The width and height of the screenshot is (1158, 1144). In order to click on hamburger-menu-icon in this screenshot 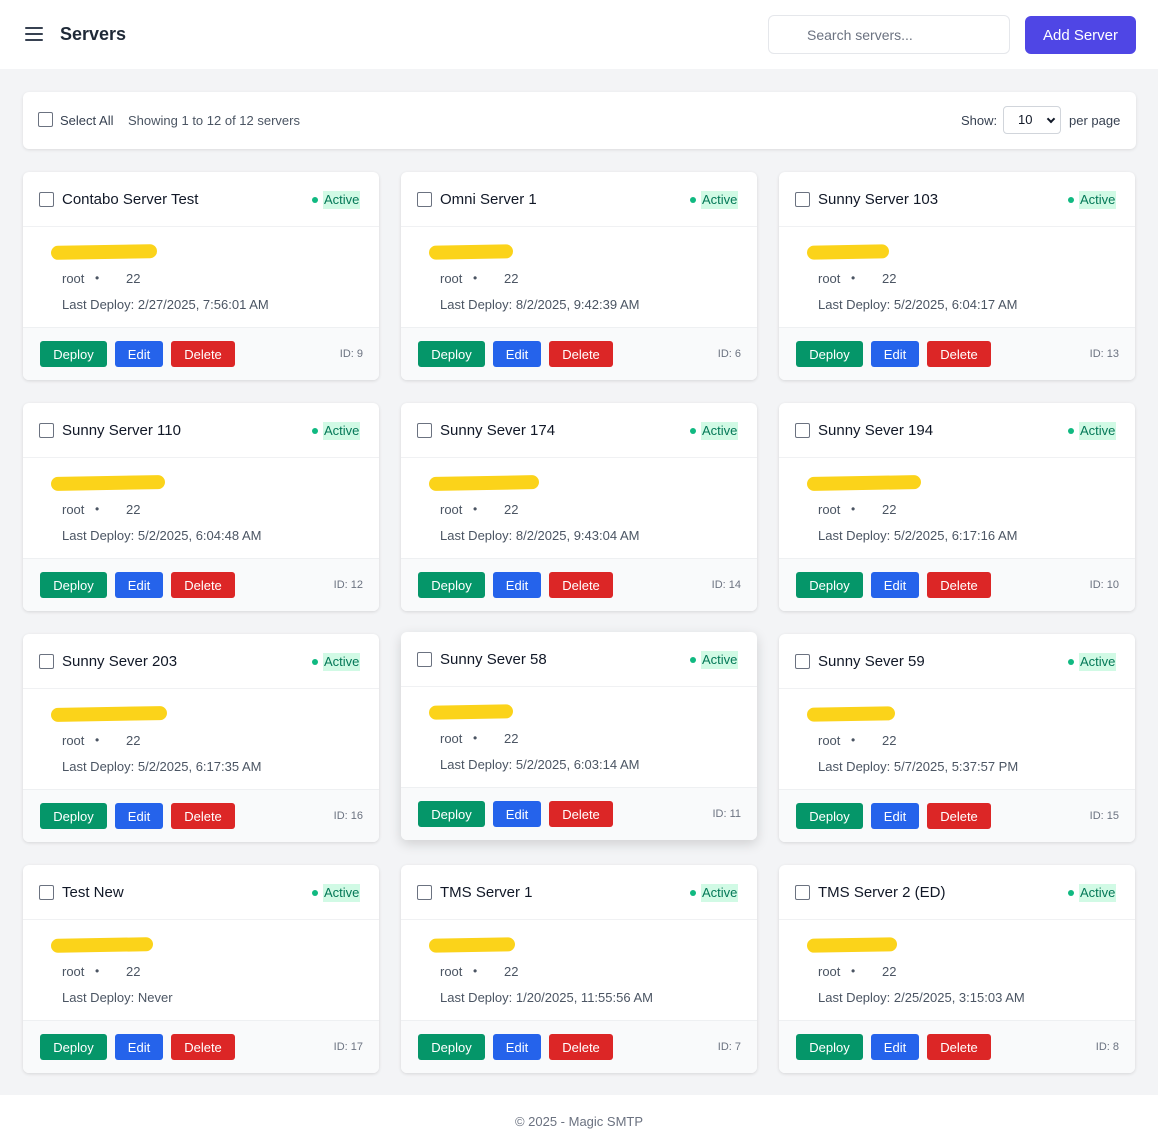, I will do `click(34, 35)`.